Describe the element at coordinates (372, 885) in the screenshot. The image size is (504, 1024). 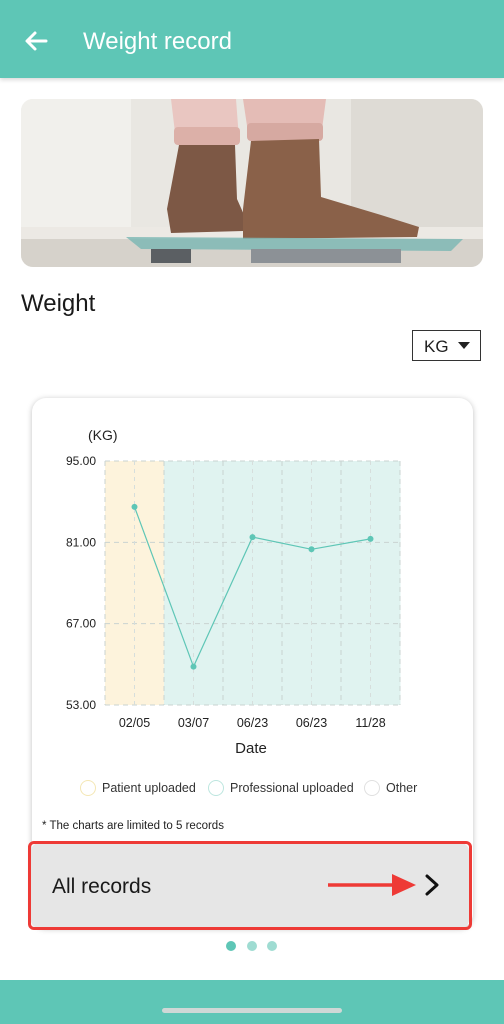
I see `annotation-arrow` at that location.